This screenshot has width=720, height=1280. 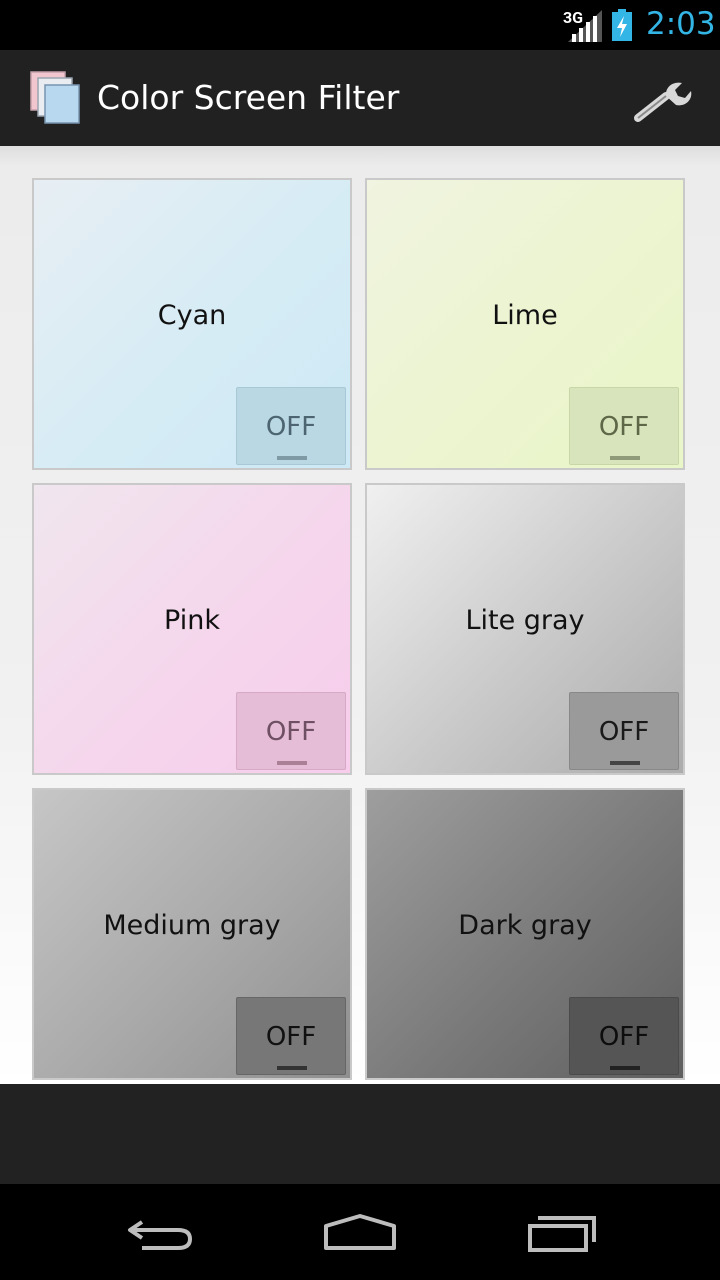 What do you see at coordinates (525, 315) in the screenshot?
I see `filter-label: Lime` at bounding box center [525, 315].